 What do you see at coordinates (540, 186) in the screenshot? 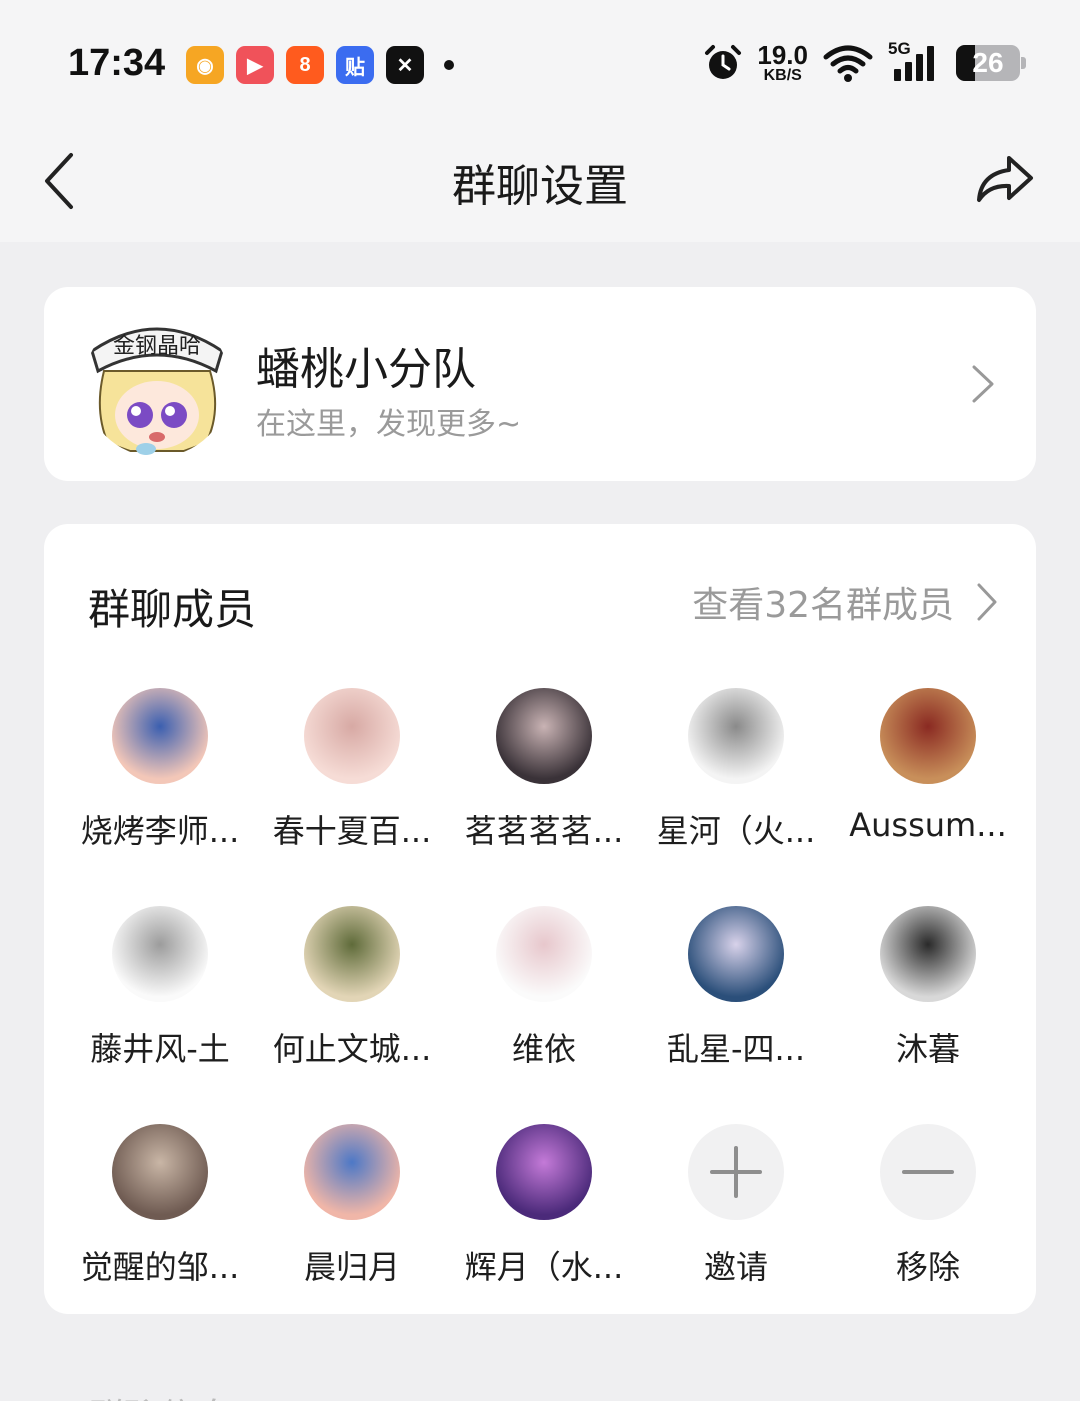
I see `page-title: 群聊设置` at bounding box center [540, 186].